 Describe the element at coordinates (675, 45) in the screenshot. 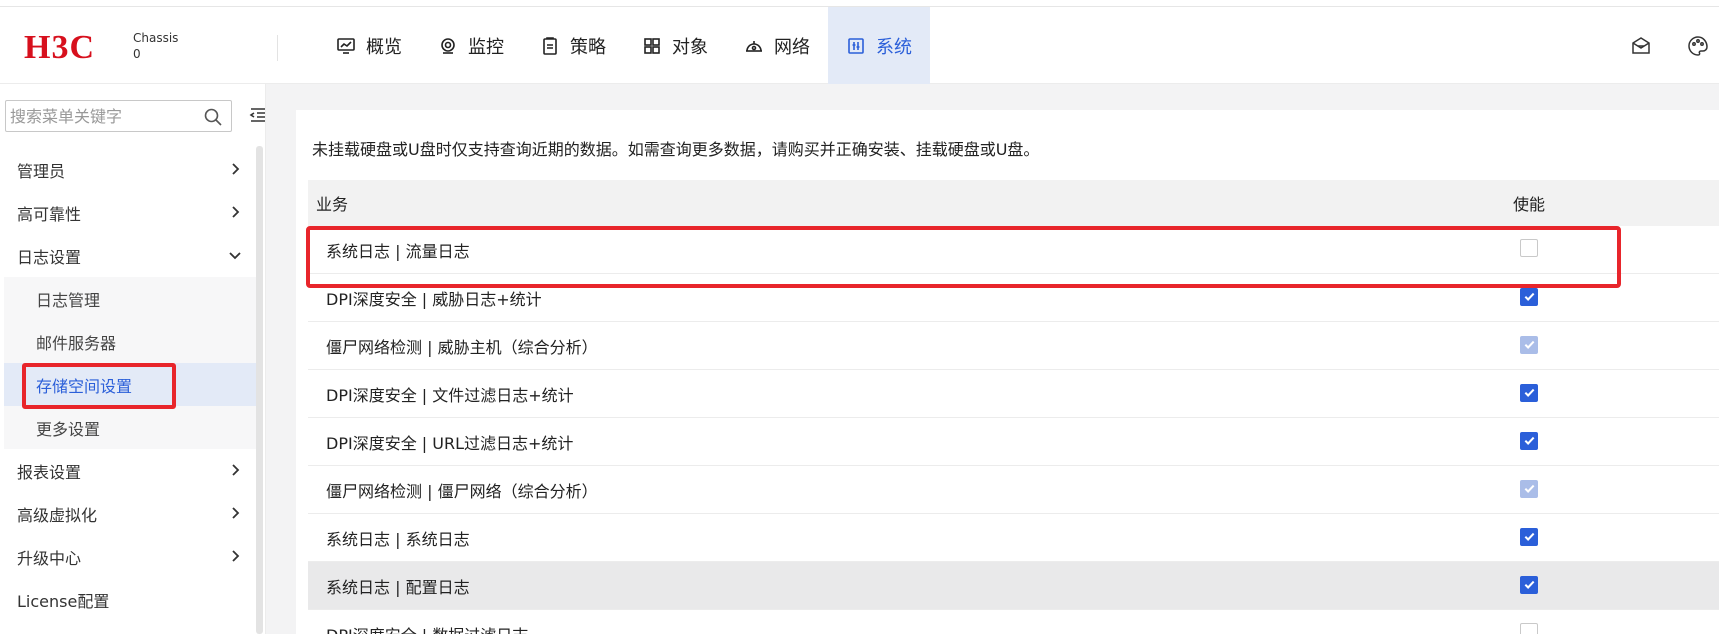

I see `nav-object: 对象` at that location.